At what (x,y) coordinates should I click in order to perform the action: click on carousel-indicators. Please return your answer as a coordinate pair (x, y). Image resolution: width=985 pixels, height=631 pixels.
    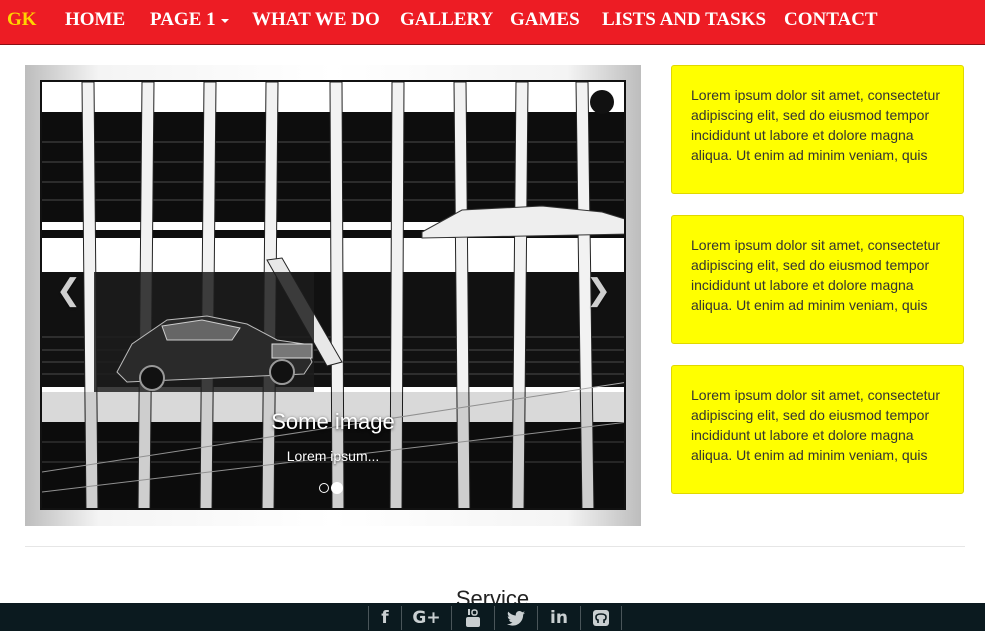
    Looking at the image, I should click on (332, 488).